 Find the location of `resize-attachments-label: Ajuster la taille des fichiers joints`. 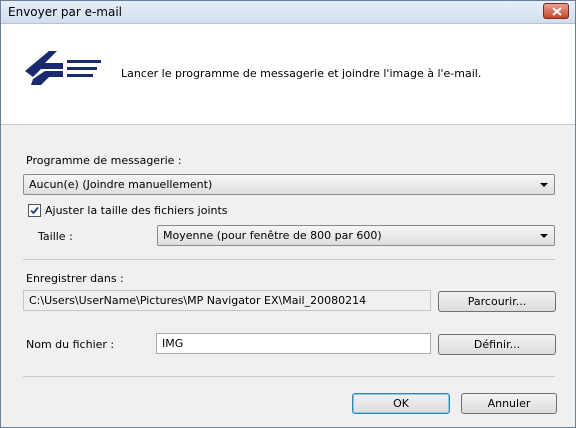

resize-attachments-label: Ajuster la taille des fichiers joints is located at coordinates (136, 210).